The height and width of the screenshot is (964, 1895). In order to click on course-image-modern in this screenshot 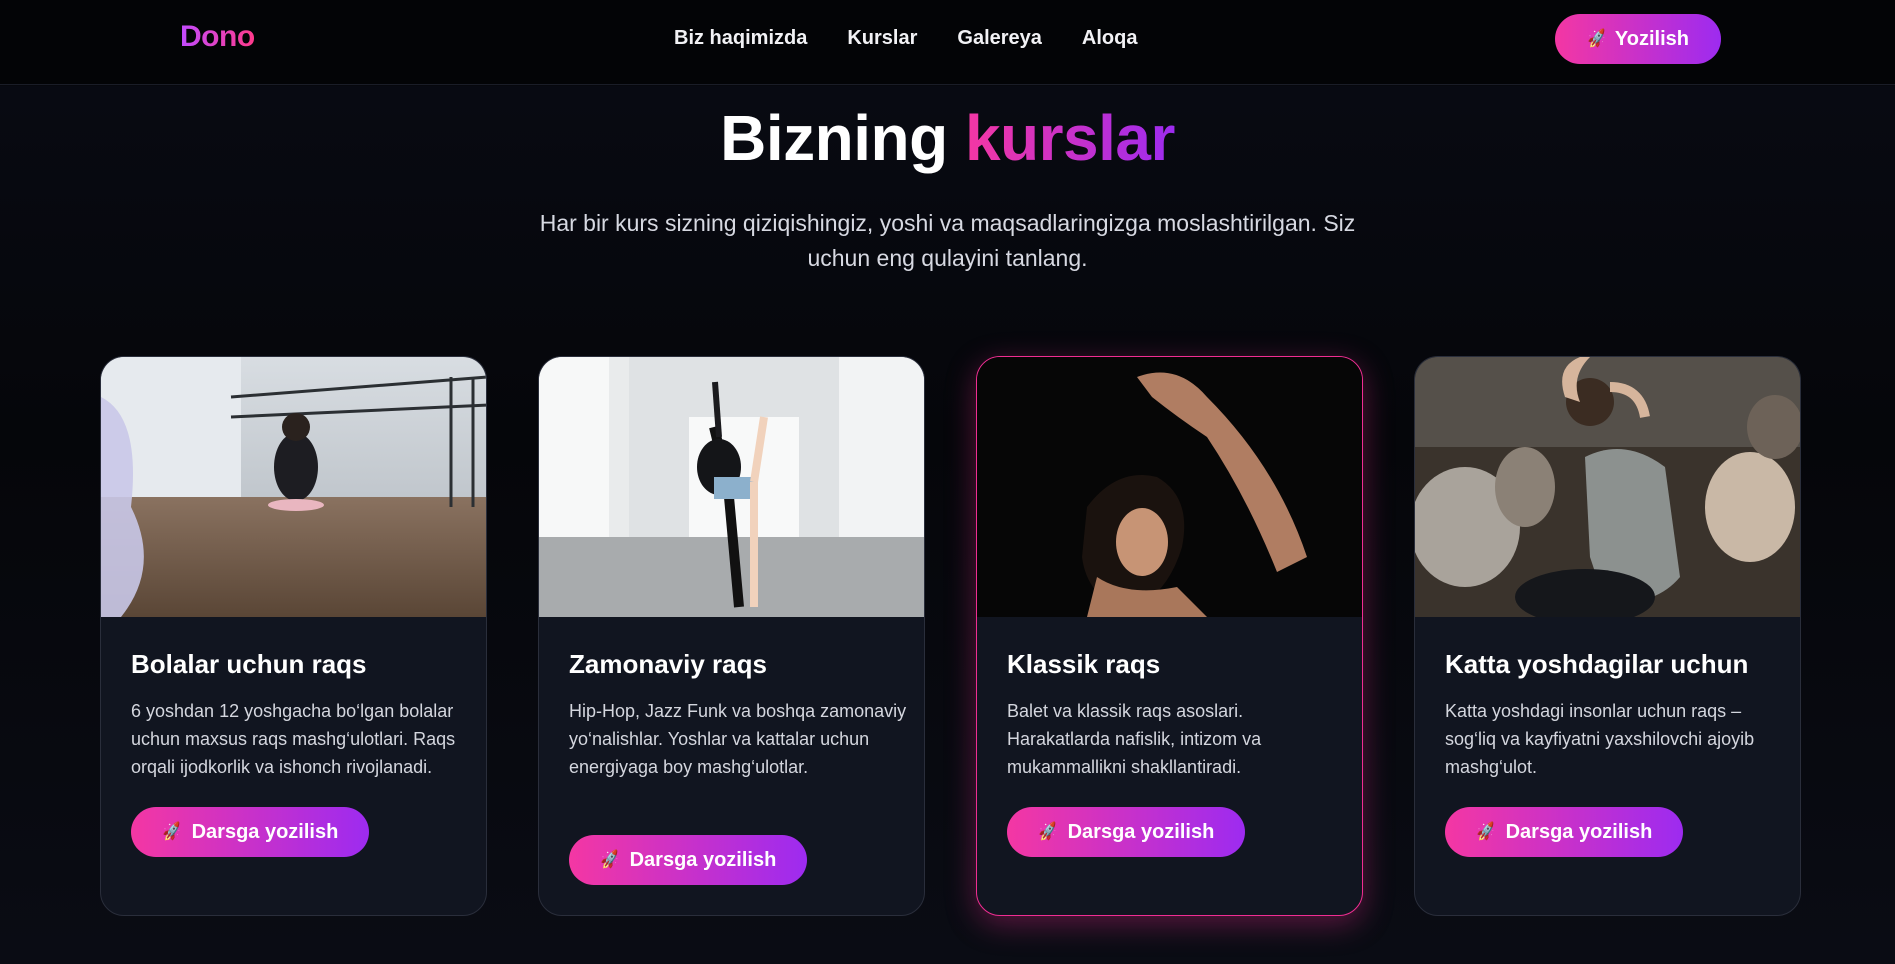, I will do `click(731, 487)`.